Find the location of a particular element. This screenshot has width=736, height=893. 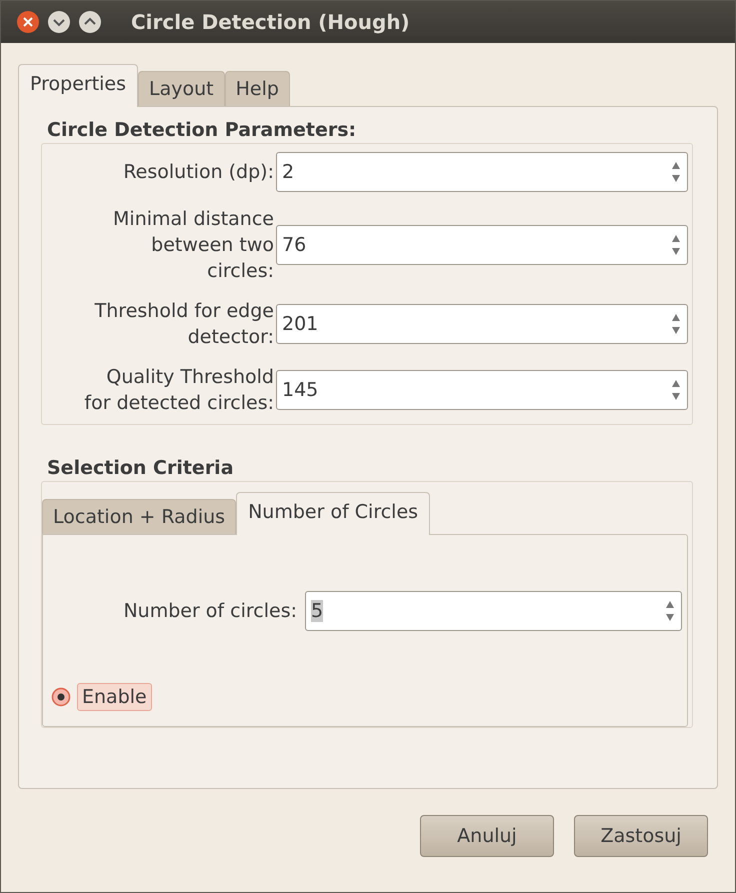

spin-field: 76 is located at coordinates (482, 245).